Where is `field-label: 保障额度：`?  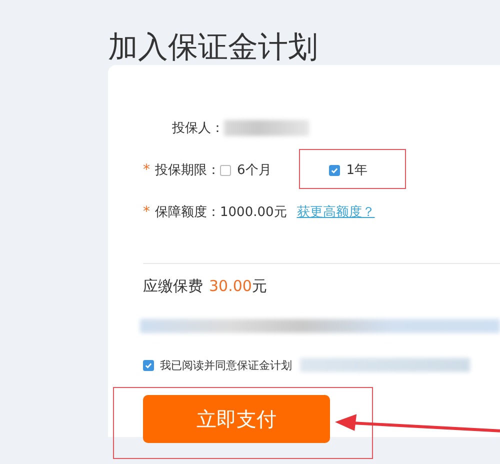 field-label: 保障额度： is located at coordinates (187, 212).